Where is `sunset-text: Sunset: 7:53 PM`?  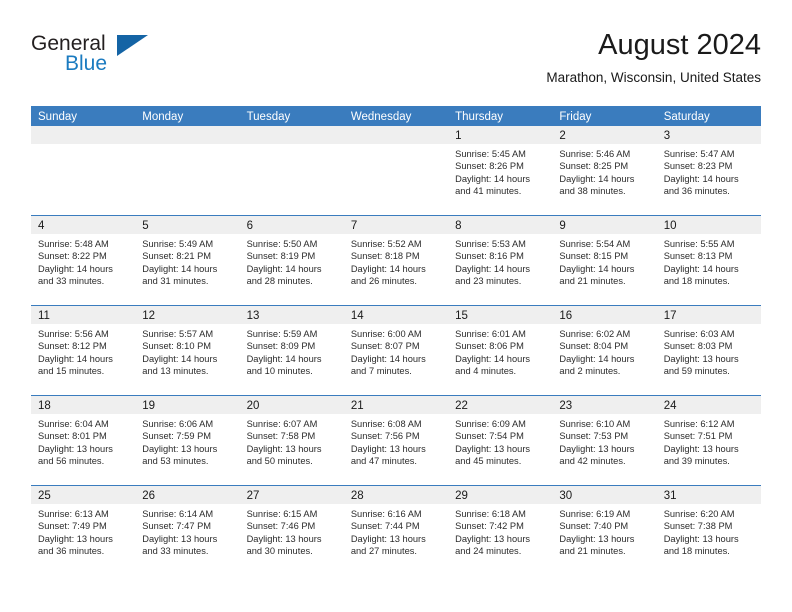
sunset-text: Sunset: 7:53 PM is located at coordinates (594, 436).